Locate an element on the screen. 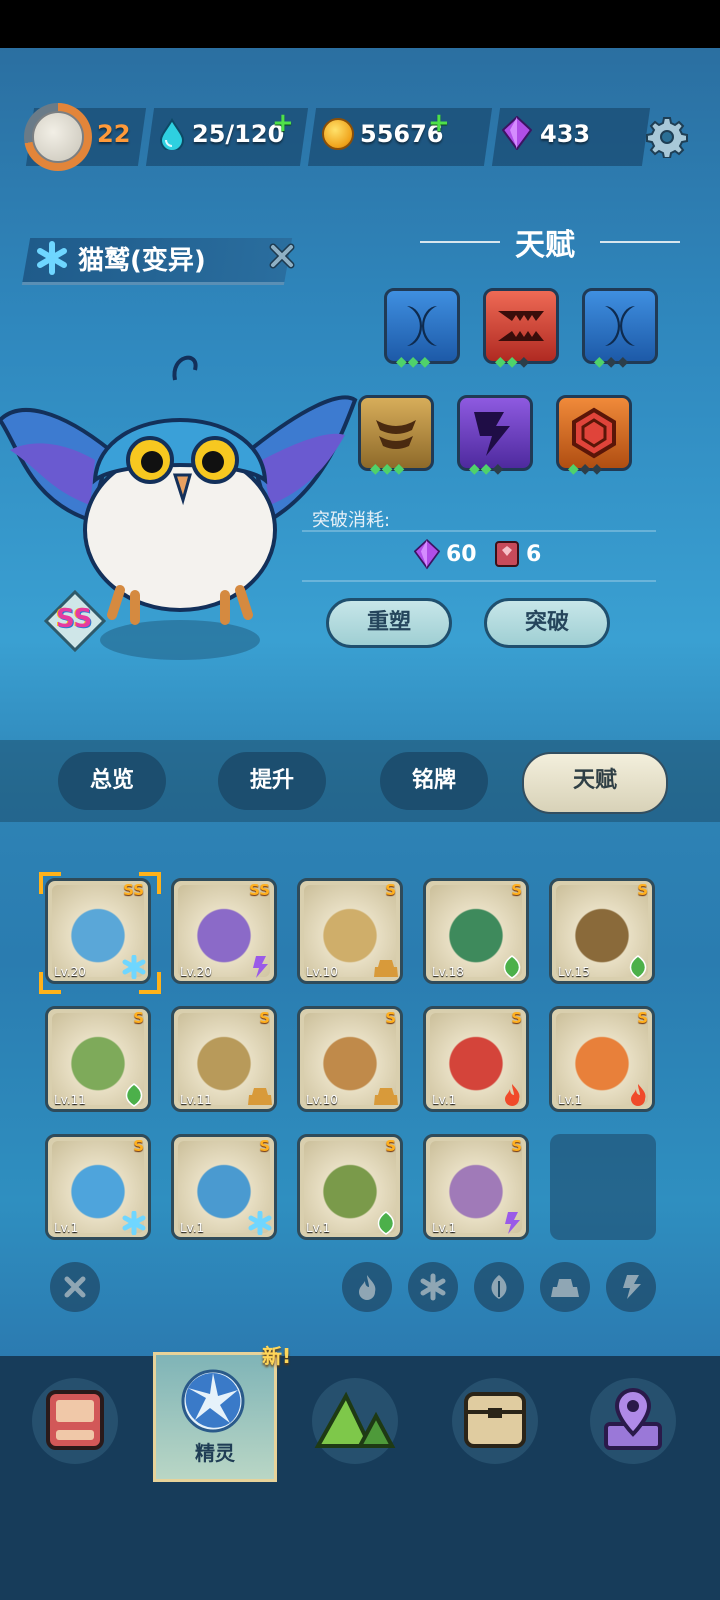 The image size is (720, 1600). tab-overview: 总览 is located at coordinates (112, 781).